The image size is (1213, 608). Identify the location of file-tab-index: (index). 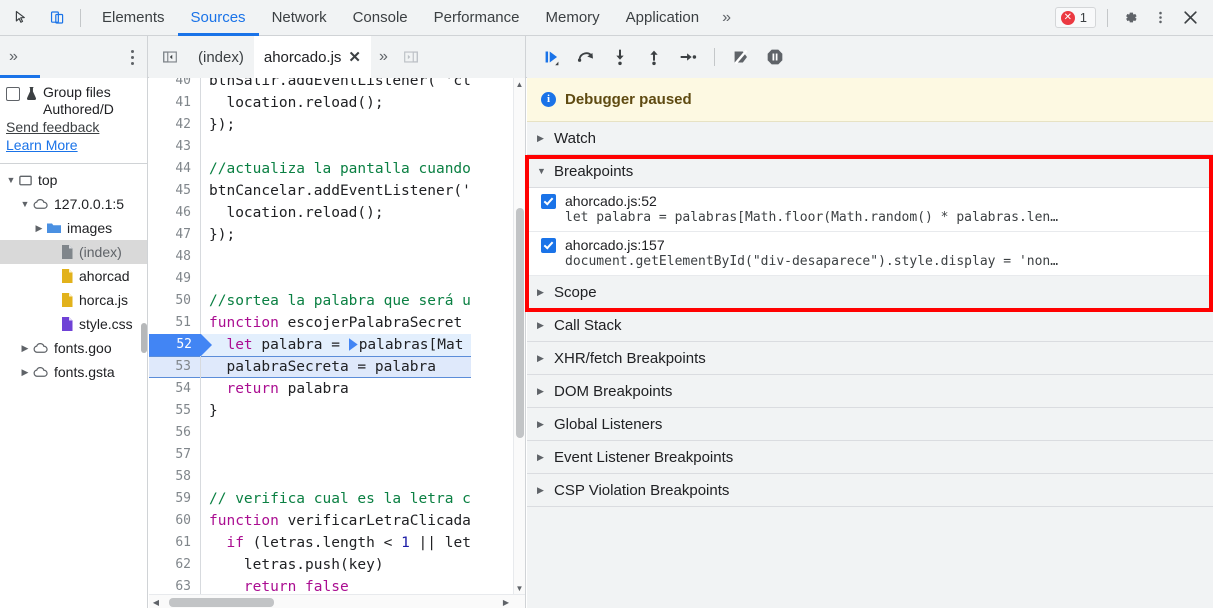
(221, 57).